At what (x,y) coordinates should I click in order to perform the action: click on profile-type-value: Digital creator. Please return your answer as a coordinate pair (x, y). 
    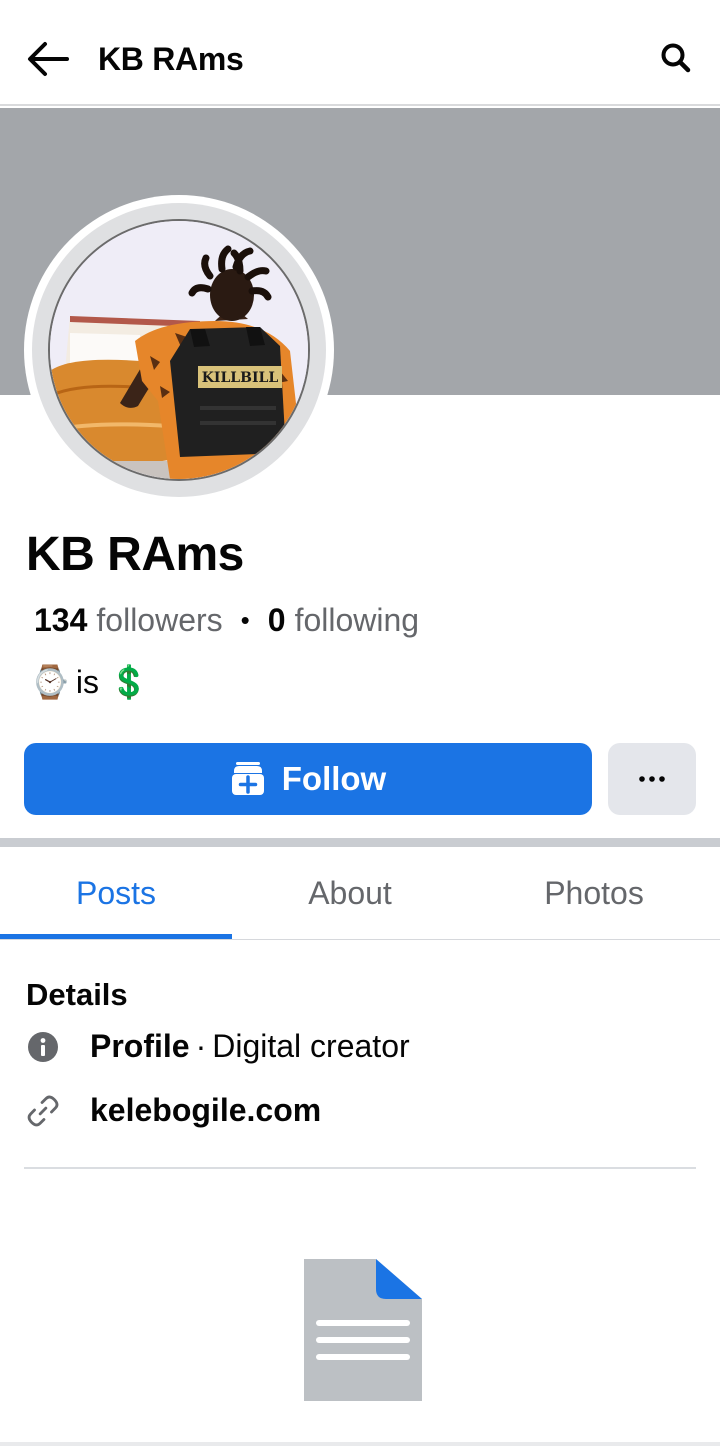
    Looking at the image, I should click on (311, 1046).